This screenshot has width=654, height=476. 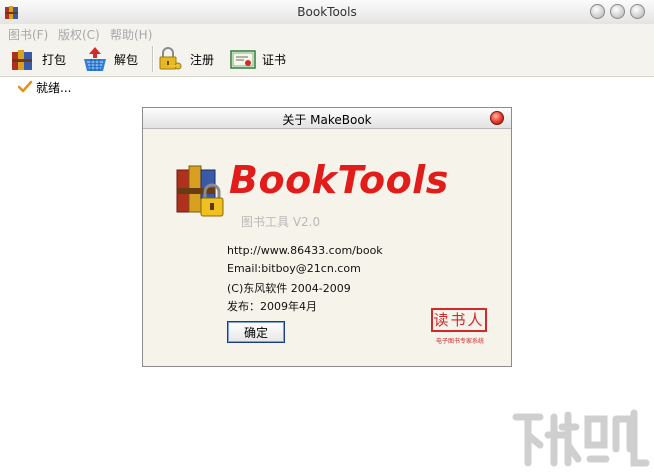 What do you see at coordinates (459, 320) in the screenshot?
I see `stamp-text: 读书人` at bounding box center [459, 320].